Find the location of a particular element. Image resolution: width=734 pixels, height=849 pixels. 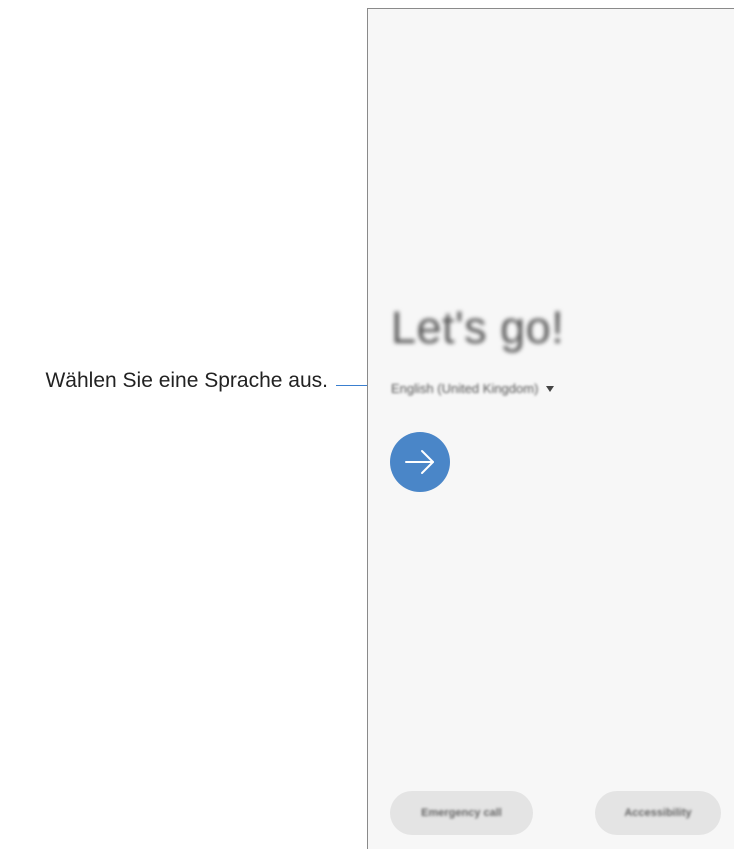

arrow-right-icon is located at coordinates (419, 462).